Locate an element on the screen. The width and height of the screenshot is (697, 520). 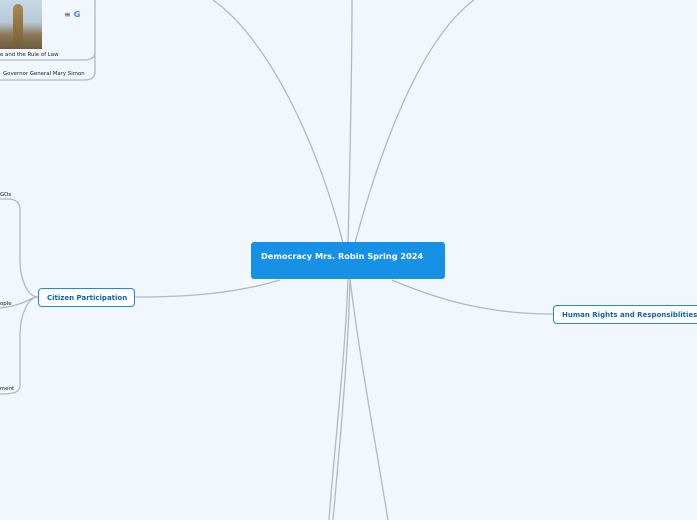
subtopic-gos: GOs is located at coordinates (5, 195).